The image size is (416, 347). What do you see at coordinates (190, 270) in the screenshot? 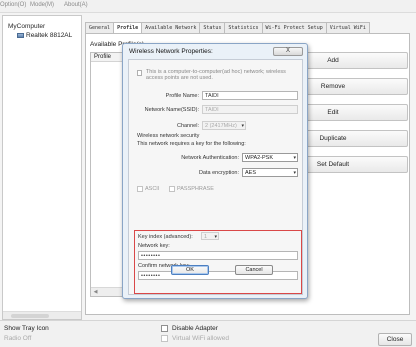
I see `ok-button: OK` at bounding box center [190, 270].